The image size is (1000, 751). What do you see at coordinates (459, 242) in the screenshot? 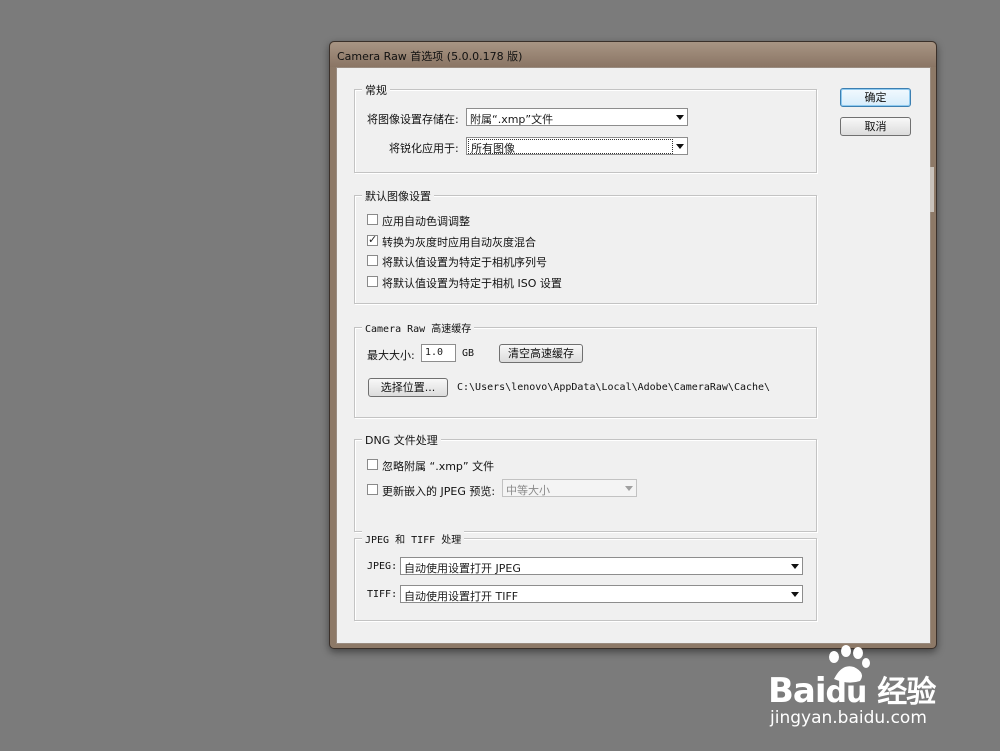
I see `auto-grayscale-label: 转换为灰度时应用自动灰度混合` at bounding box center [459, 242].